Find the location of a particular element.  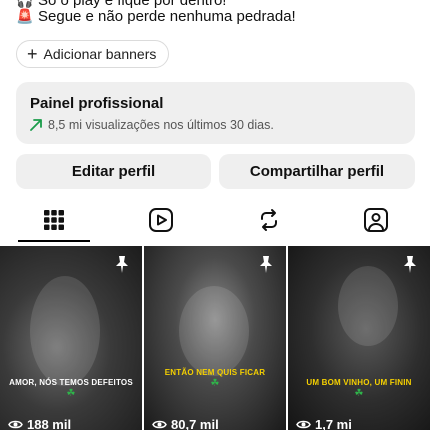

tagged-icon is located at coordinates (376, 220).